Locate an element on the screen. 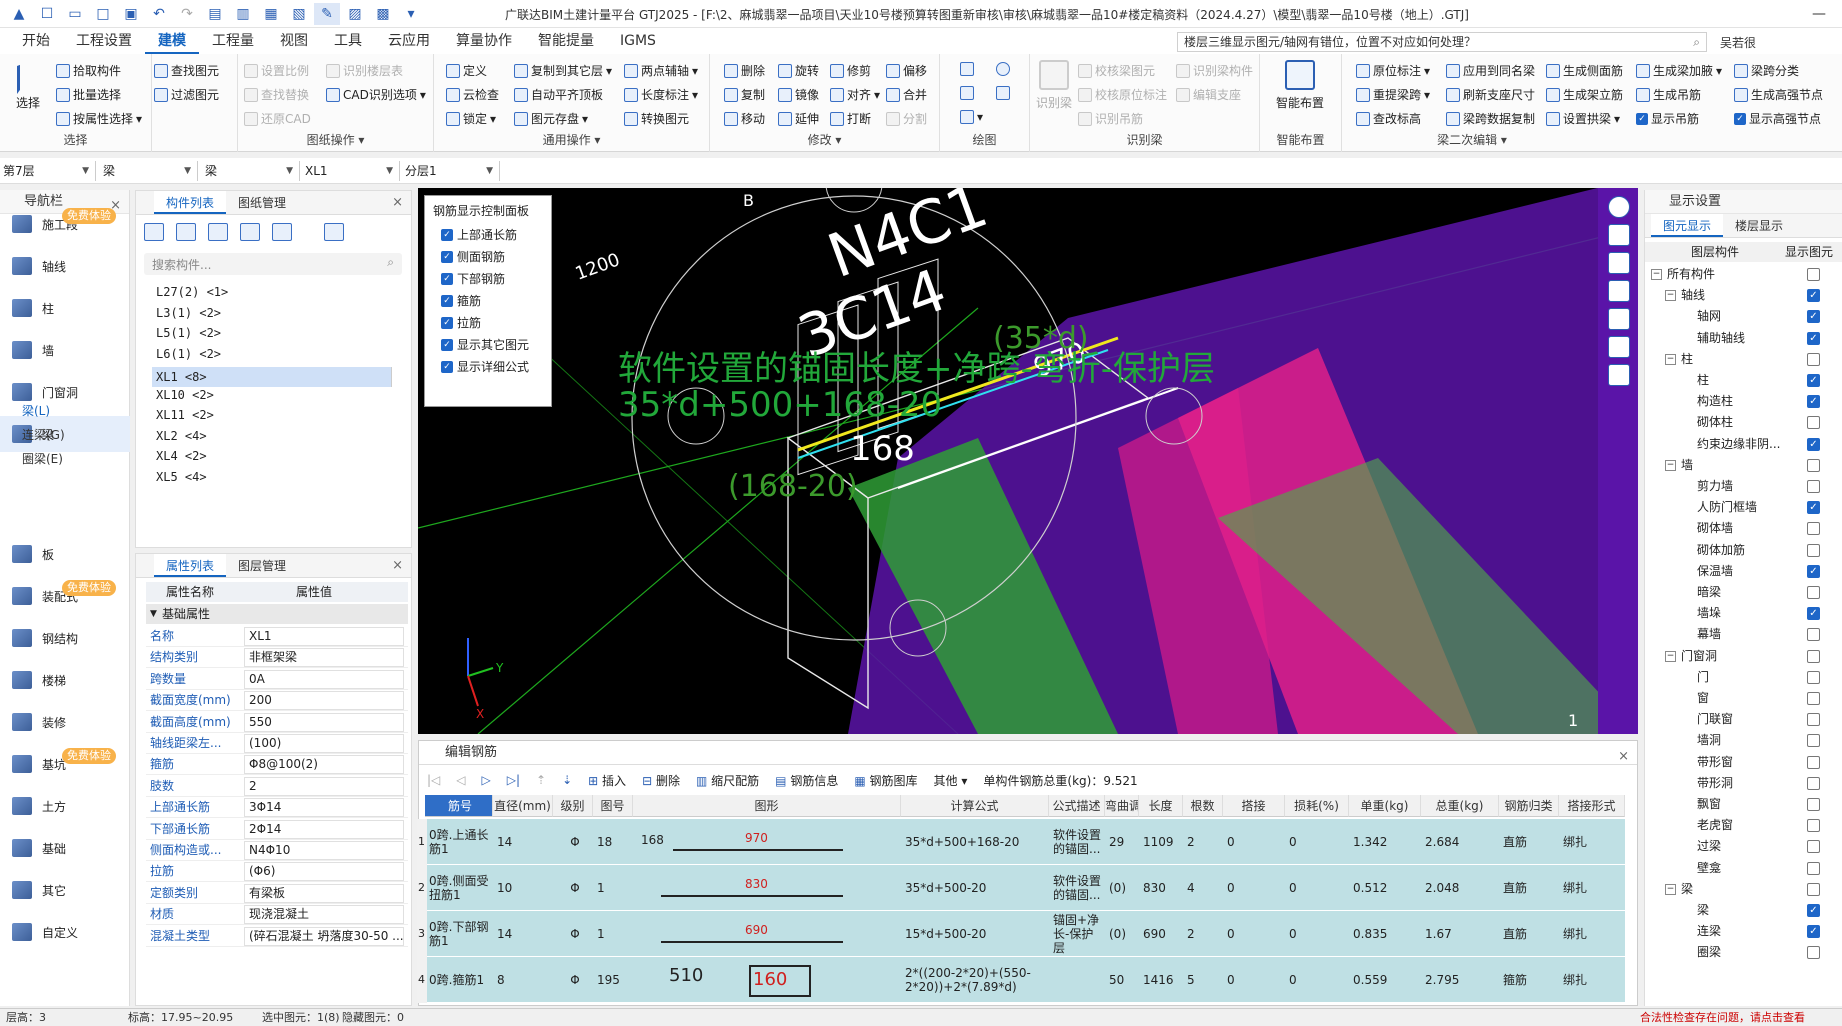 This screenshot has height=1026, width=1842. more-tools-icon is located at coordinates (334, 232).